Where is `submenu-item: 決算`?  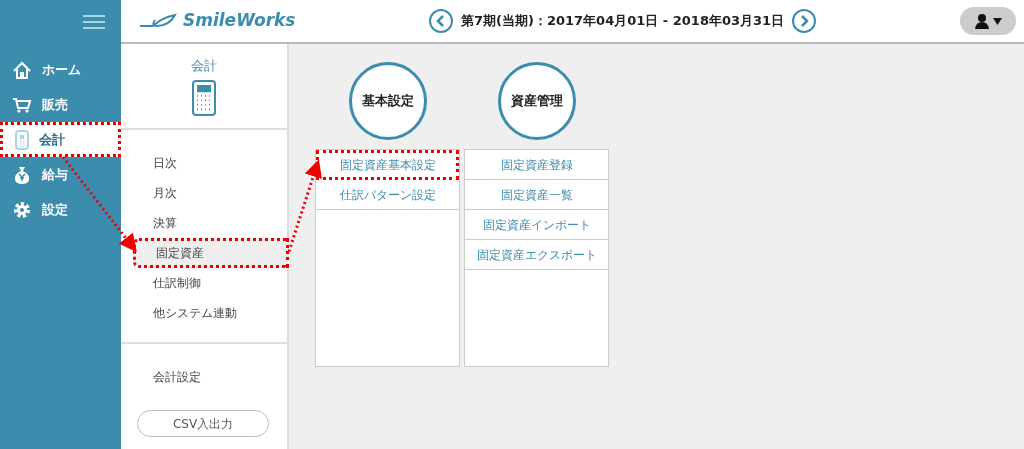 submenu-item: 決算 is located at coordinates (204, 223).